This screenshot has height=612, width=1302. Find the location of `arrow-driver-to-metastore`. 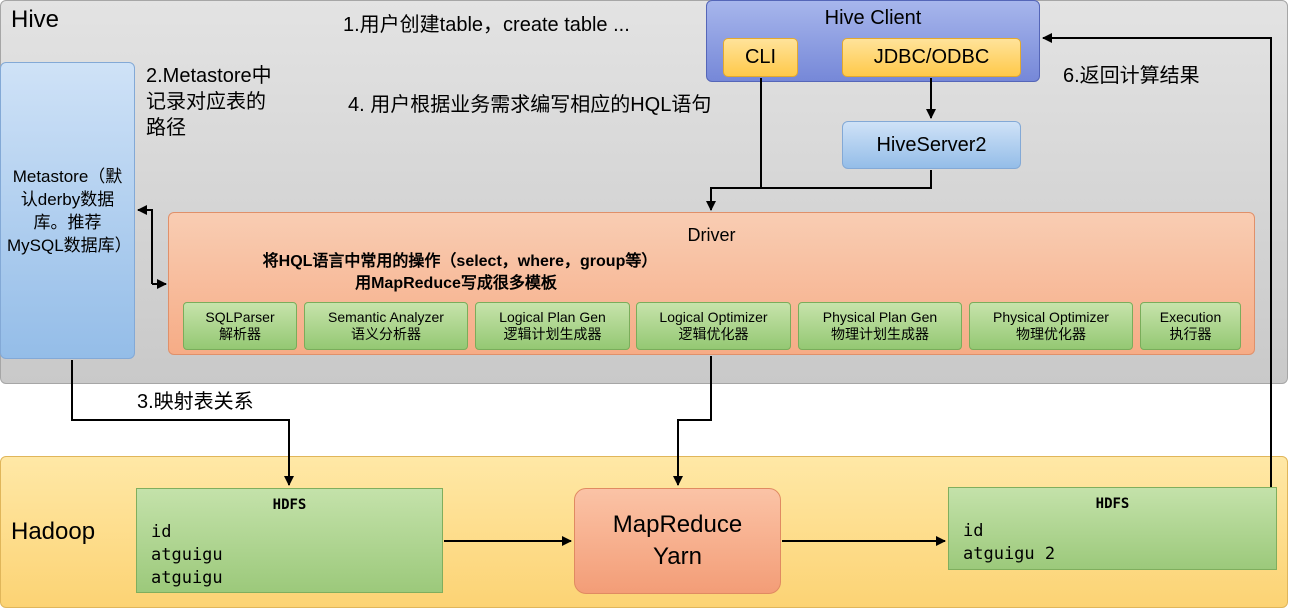

arrow-driver-to-metastore is located at coordinates (145, 244).